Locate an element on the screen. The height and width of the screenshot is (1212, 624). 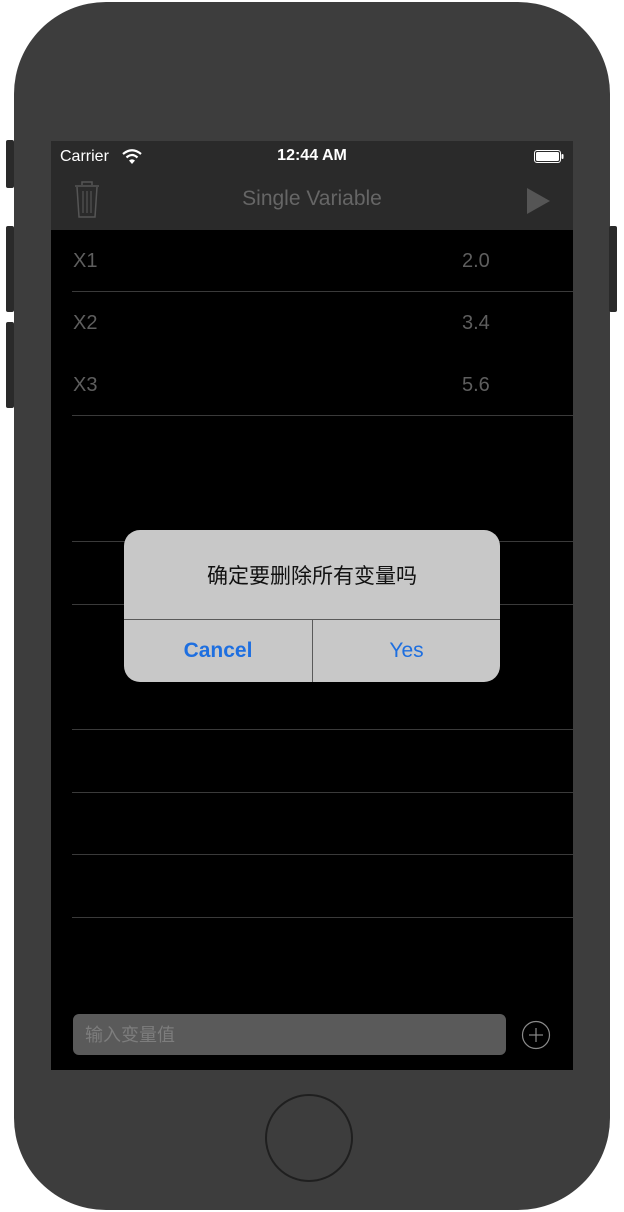
status-bar: Carrier 12:44 AM is located at coordinates (312, 156).